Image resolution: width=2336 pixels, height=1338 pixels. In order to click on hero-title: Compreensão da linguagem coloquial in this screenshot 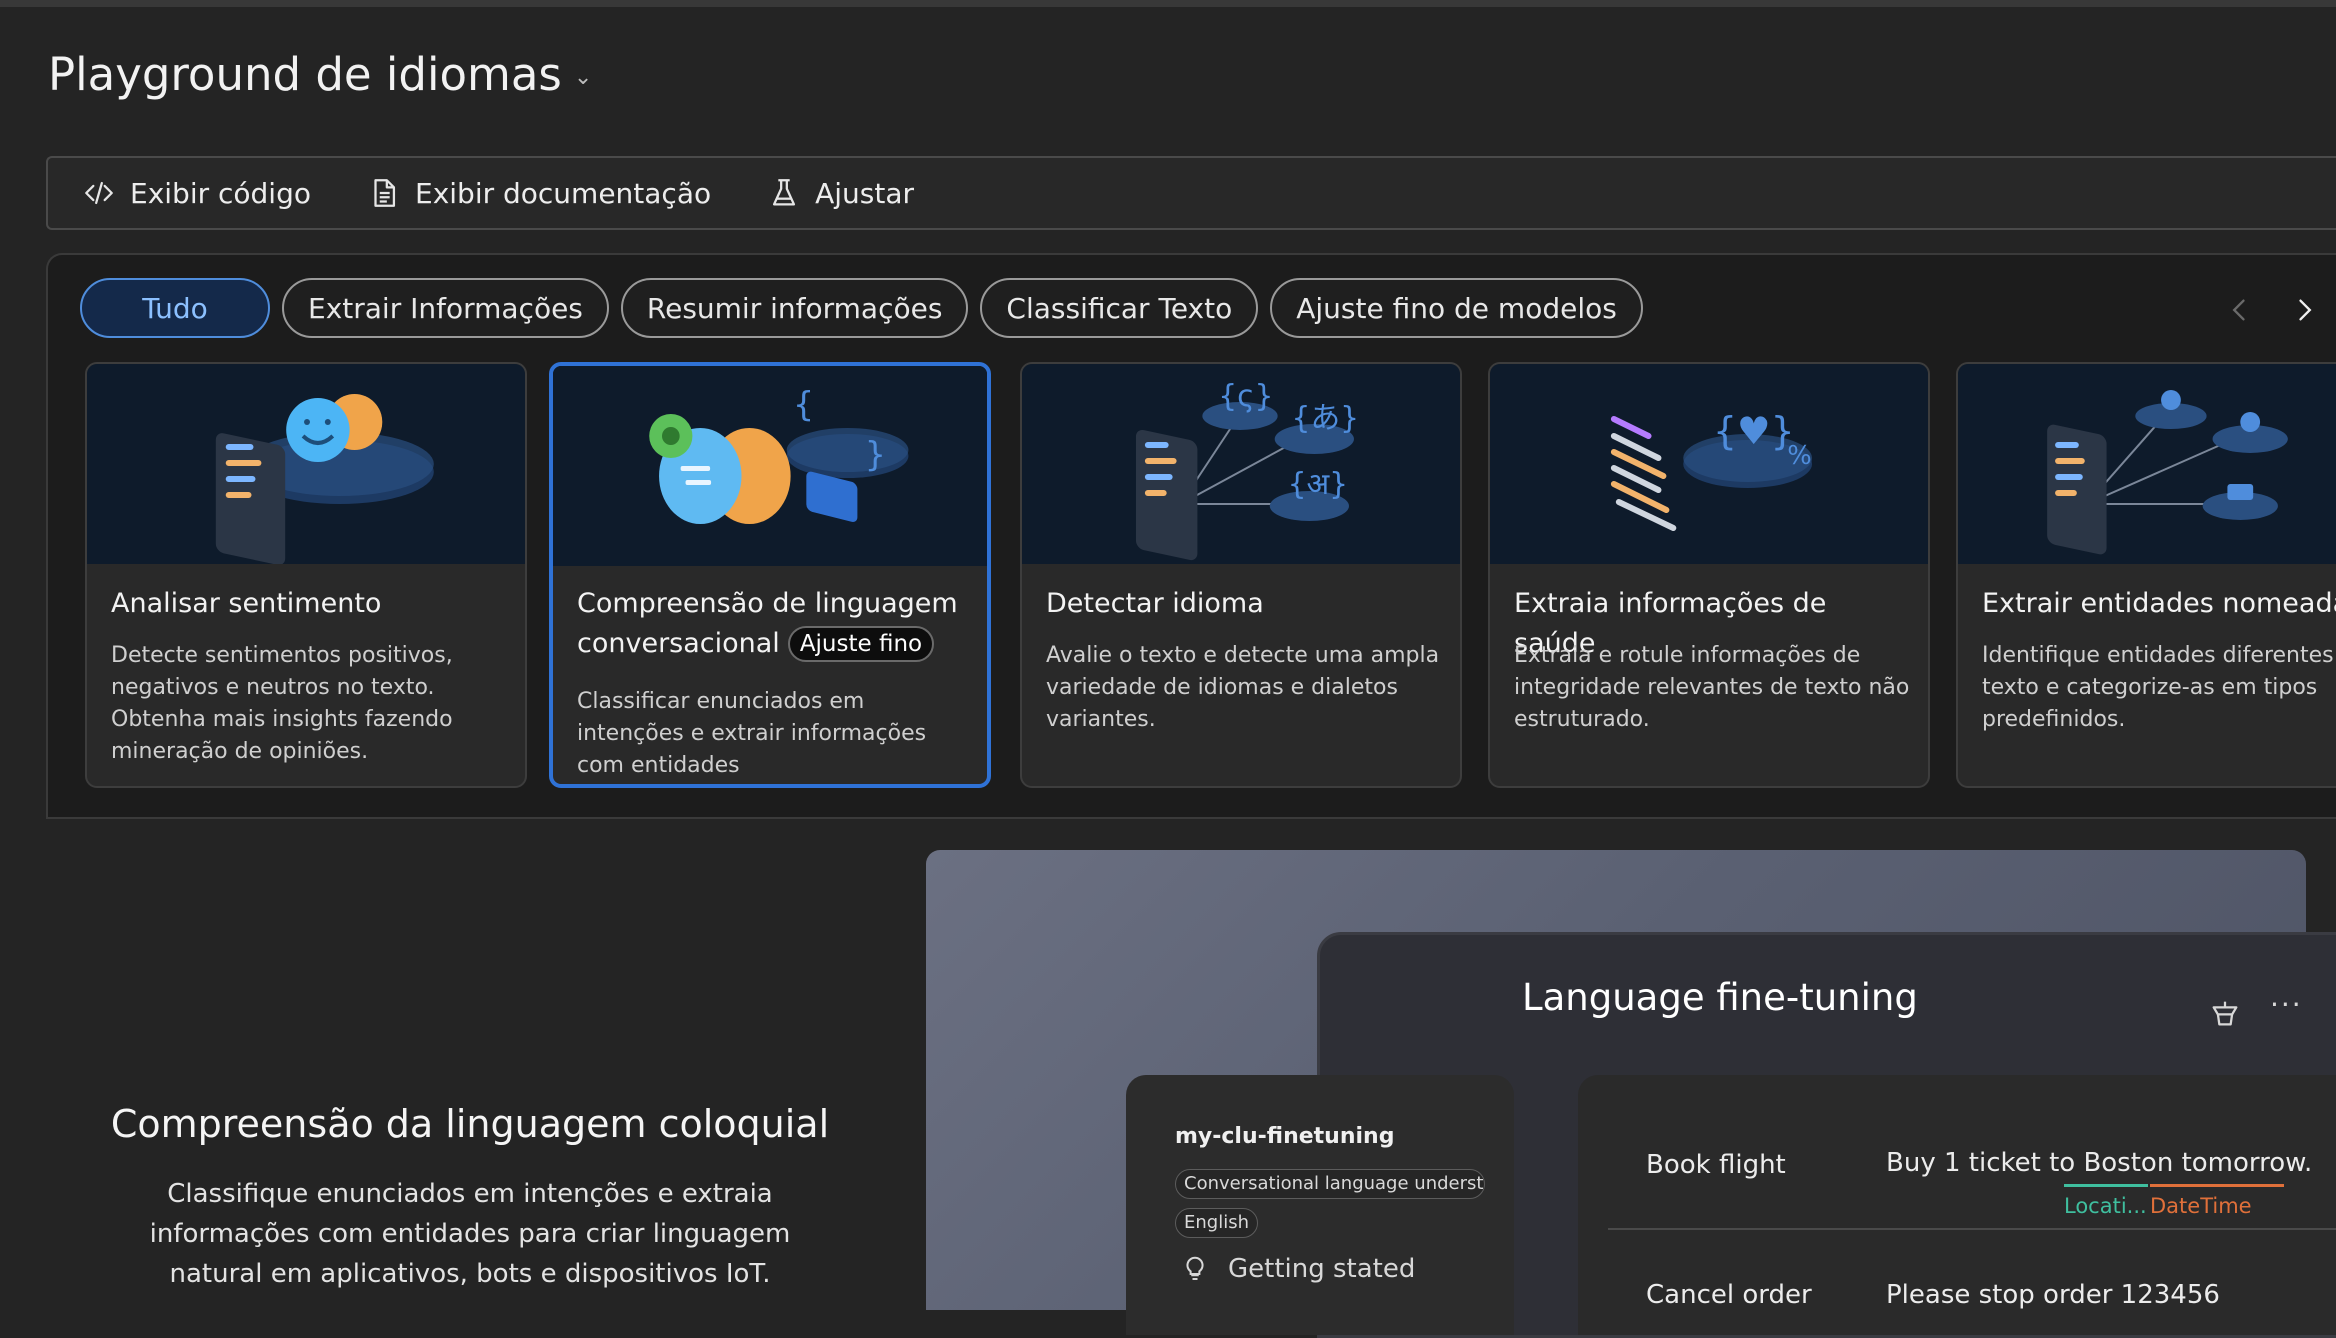, I will do `click(470, 1124)`.